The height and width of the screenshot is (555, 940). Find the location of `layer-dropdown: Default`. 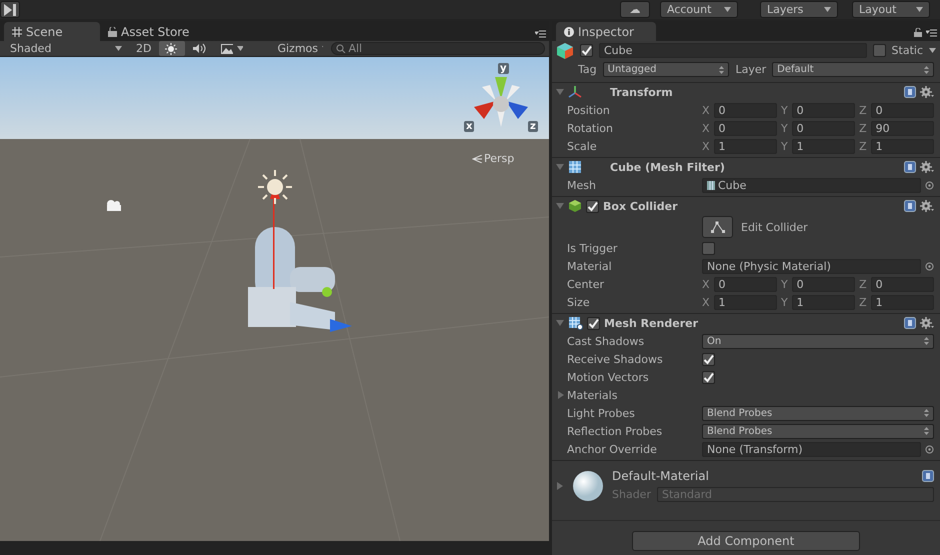

layer-dropdown: Default is located at coordinates (853, 69).